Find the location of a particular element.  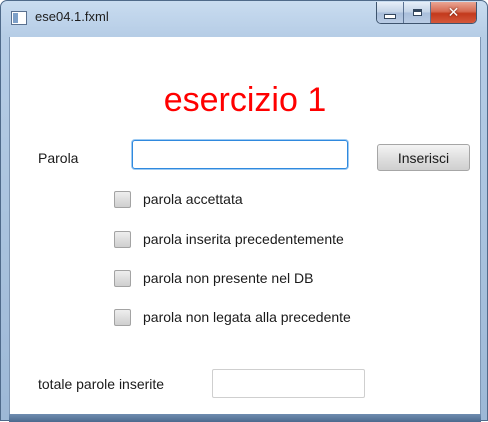

maximize-icon is located at coordinates (417, 12).